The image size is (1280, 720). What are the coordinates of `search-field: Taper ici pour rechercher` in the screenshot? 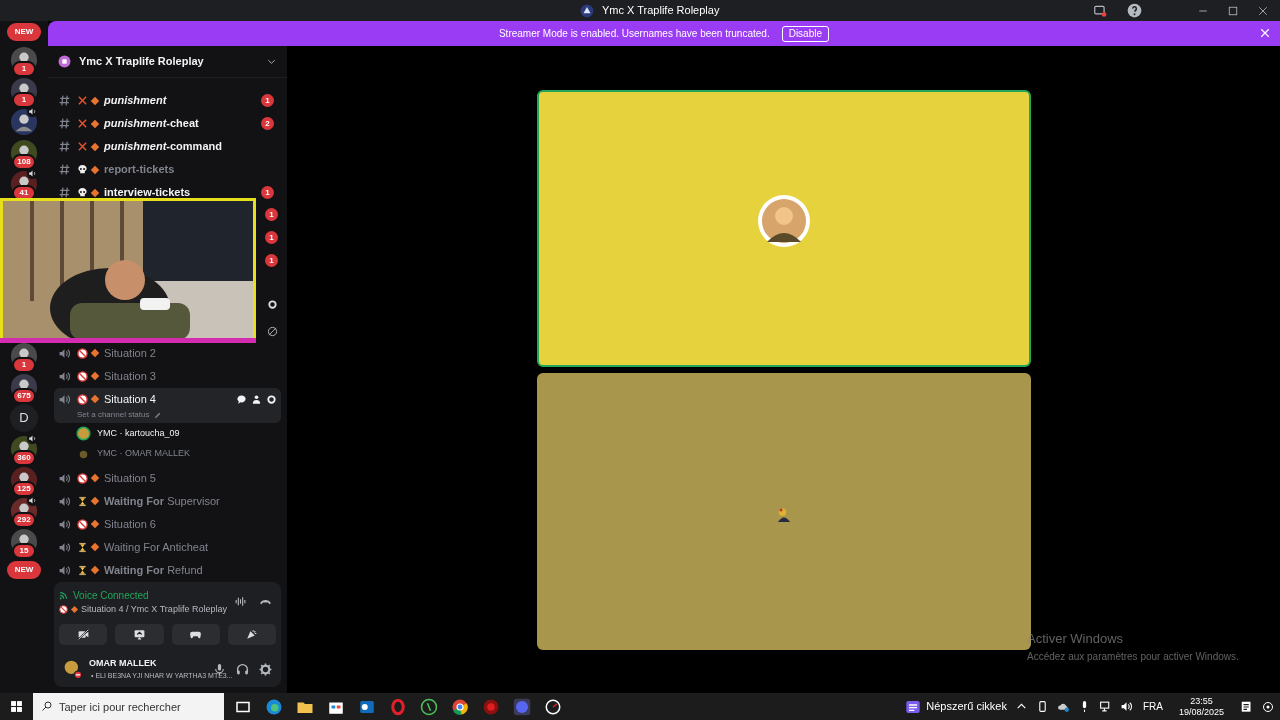 It's located at (128, 706).